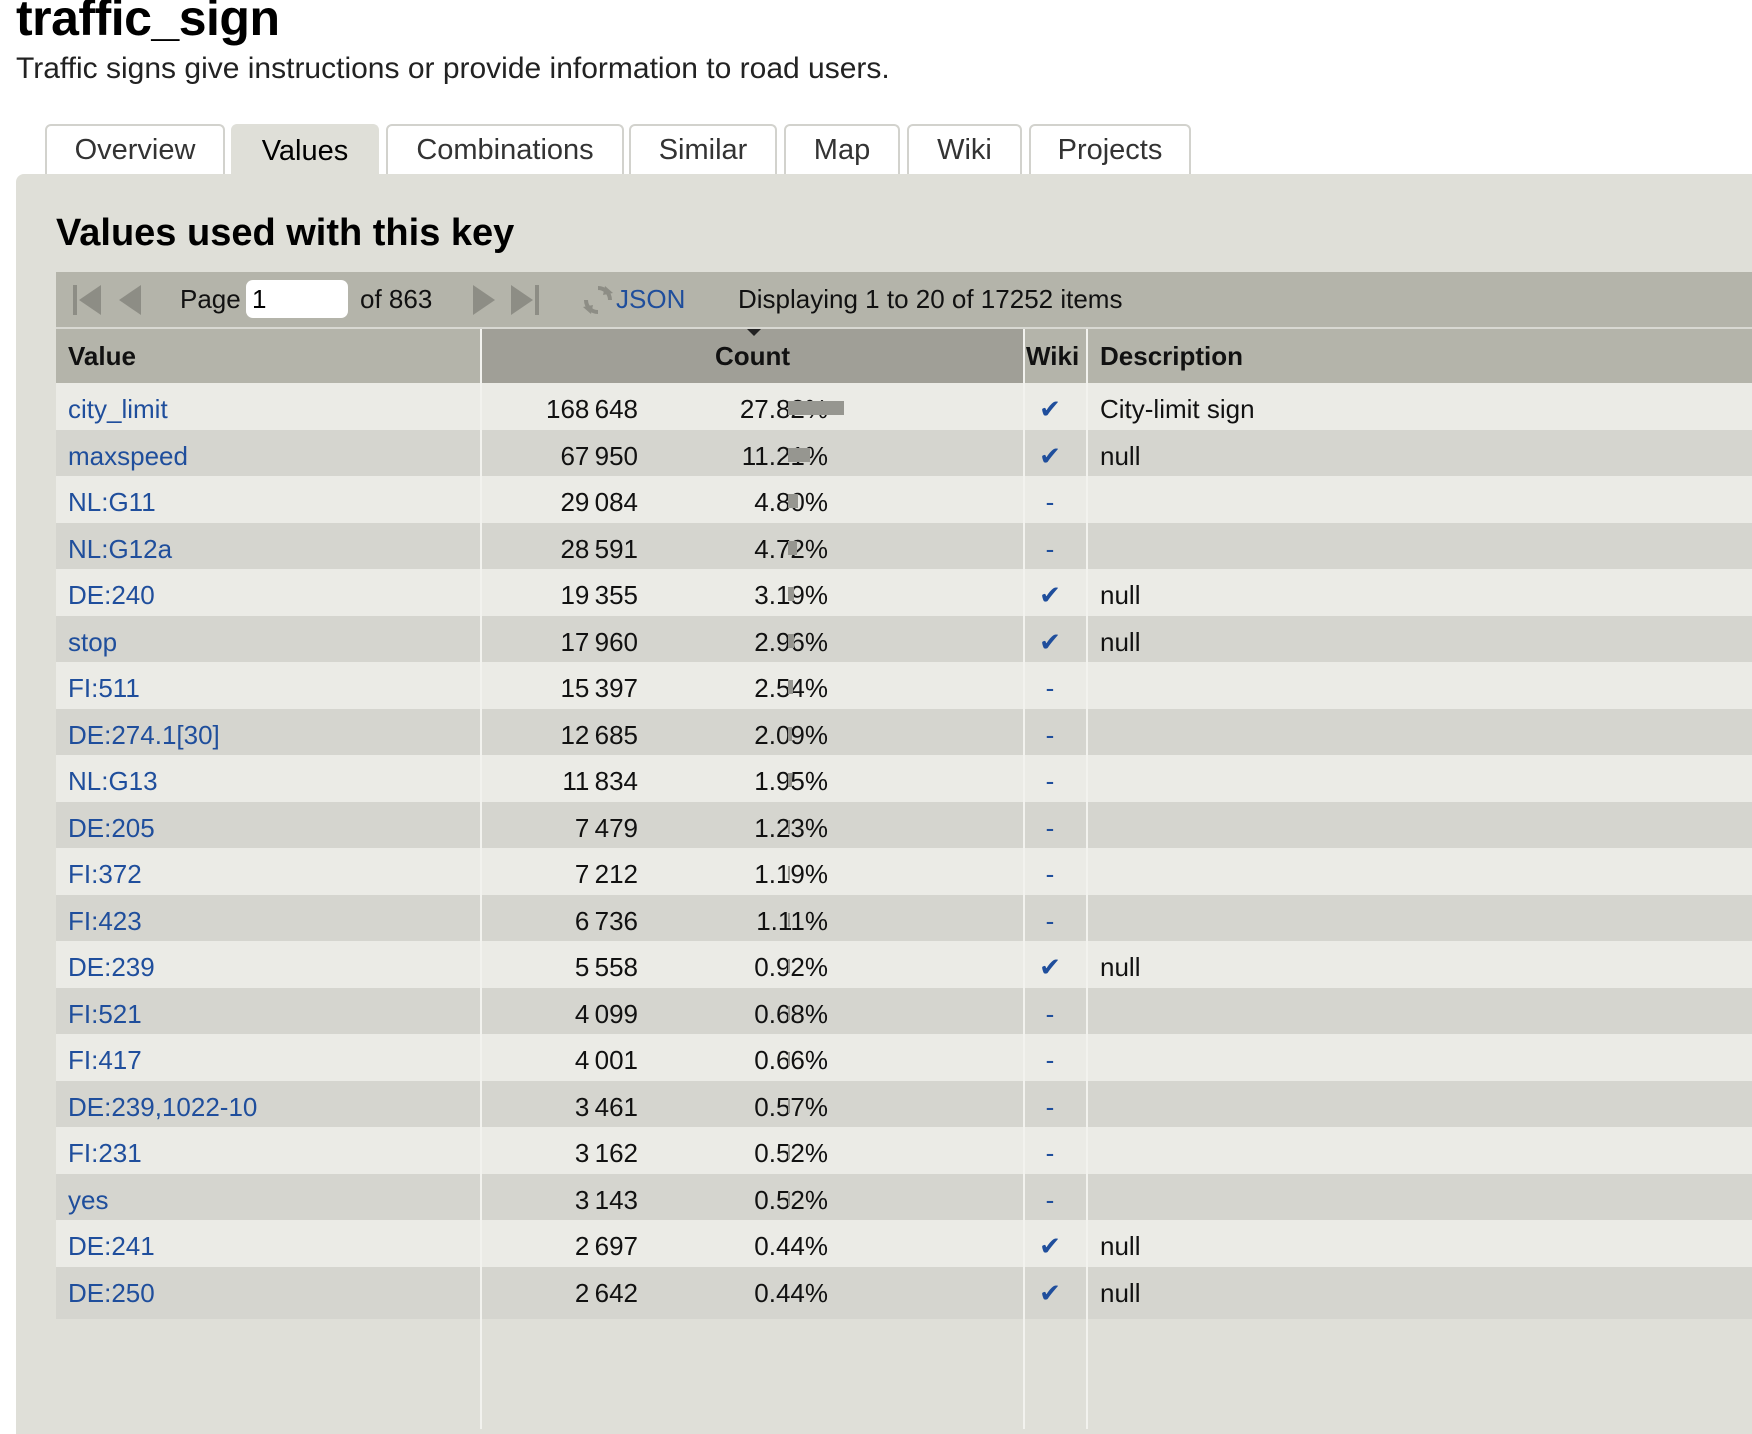  Describe the element at coordinates (1110, 149) in the screenshot. I see `tab-projects: Projects` at that location.